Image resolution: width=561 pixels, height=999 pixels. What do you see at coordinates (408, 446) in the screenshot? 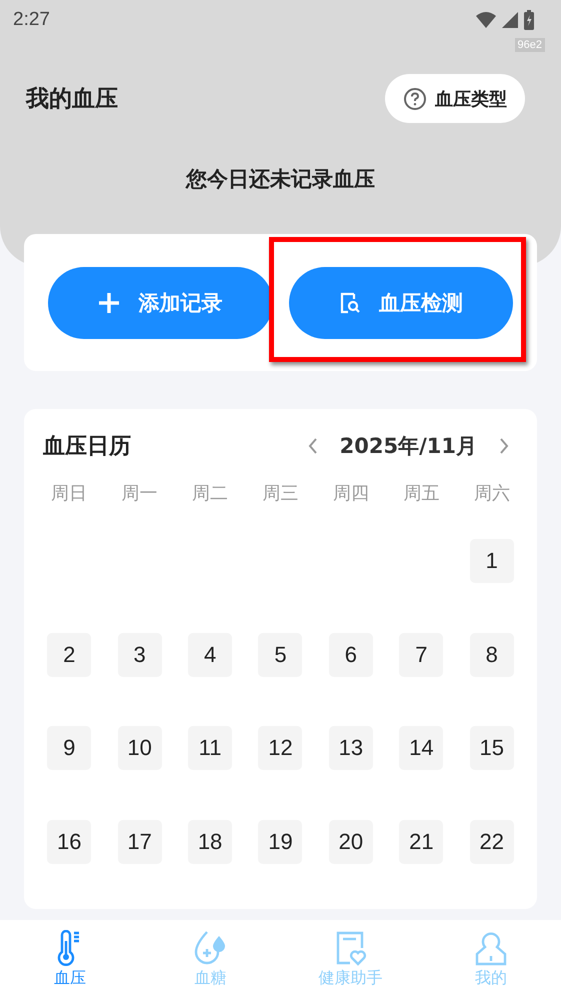
I see `month-label: 2025年/11月` at bounding box center [408, 446].